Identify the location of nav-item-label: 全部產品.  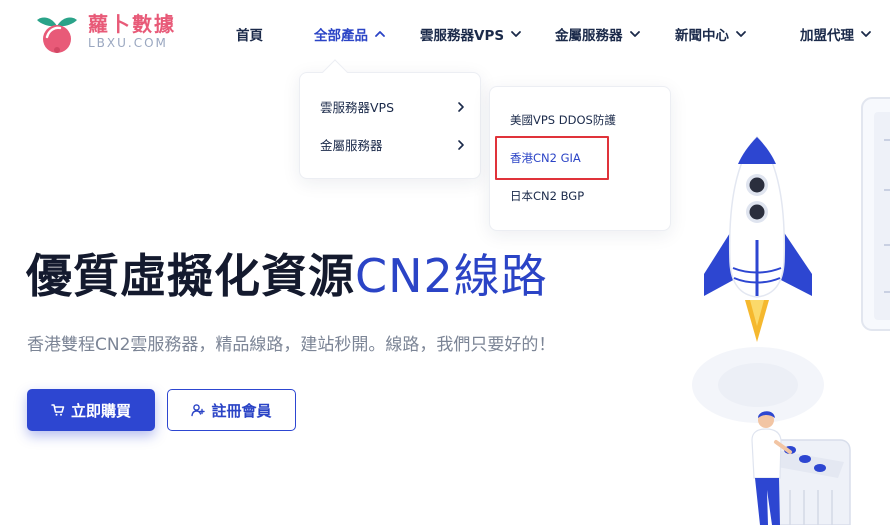
(341, 36).